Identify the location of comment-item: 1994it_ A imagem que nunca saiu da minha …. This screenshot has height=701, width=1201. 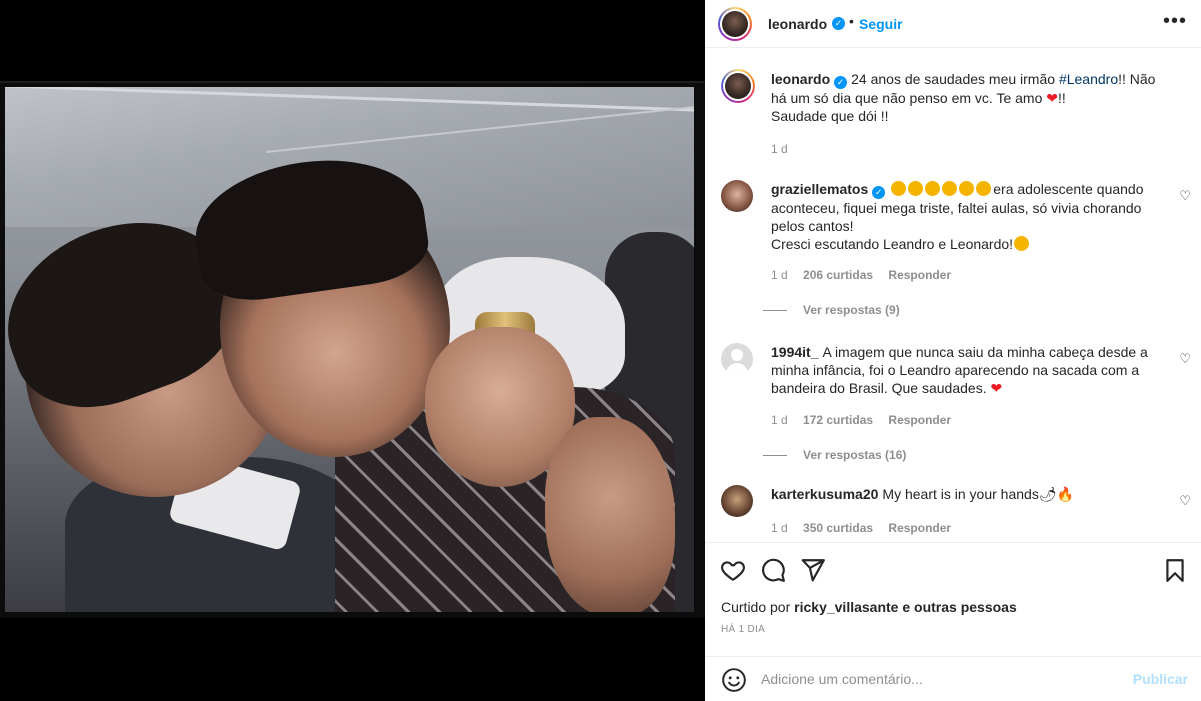
(956, 403).